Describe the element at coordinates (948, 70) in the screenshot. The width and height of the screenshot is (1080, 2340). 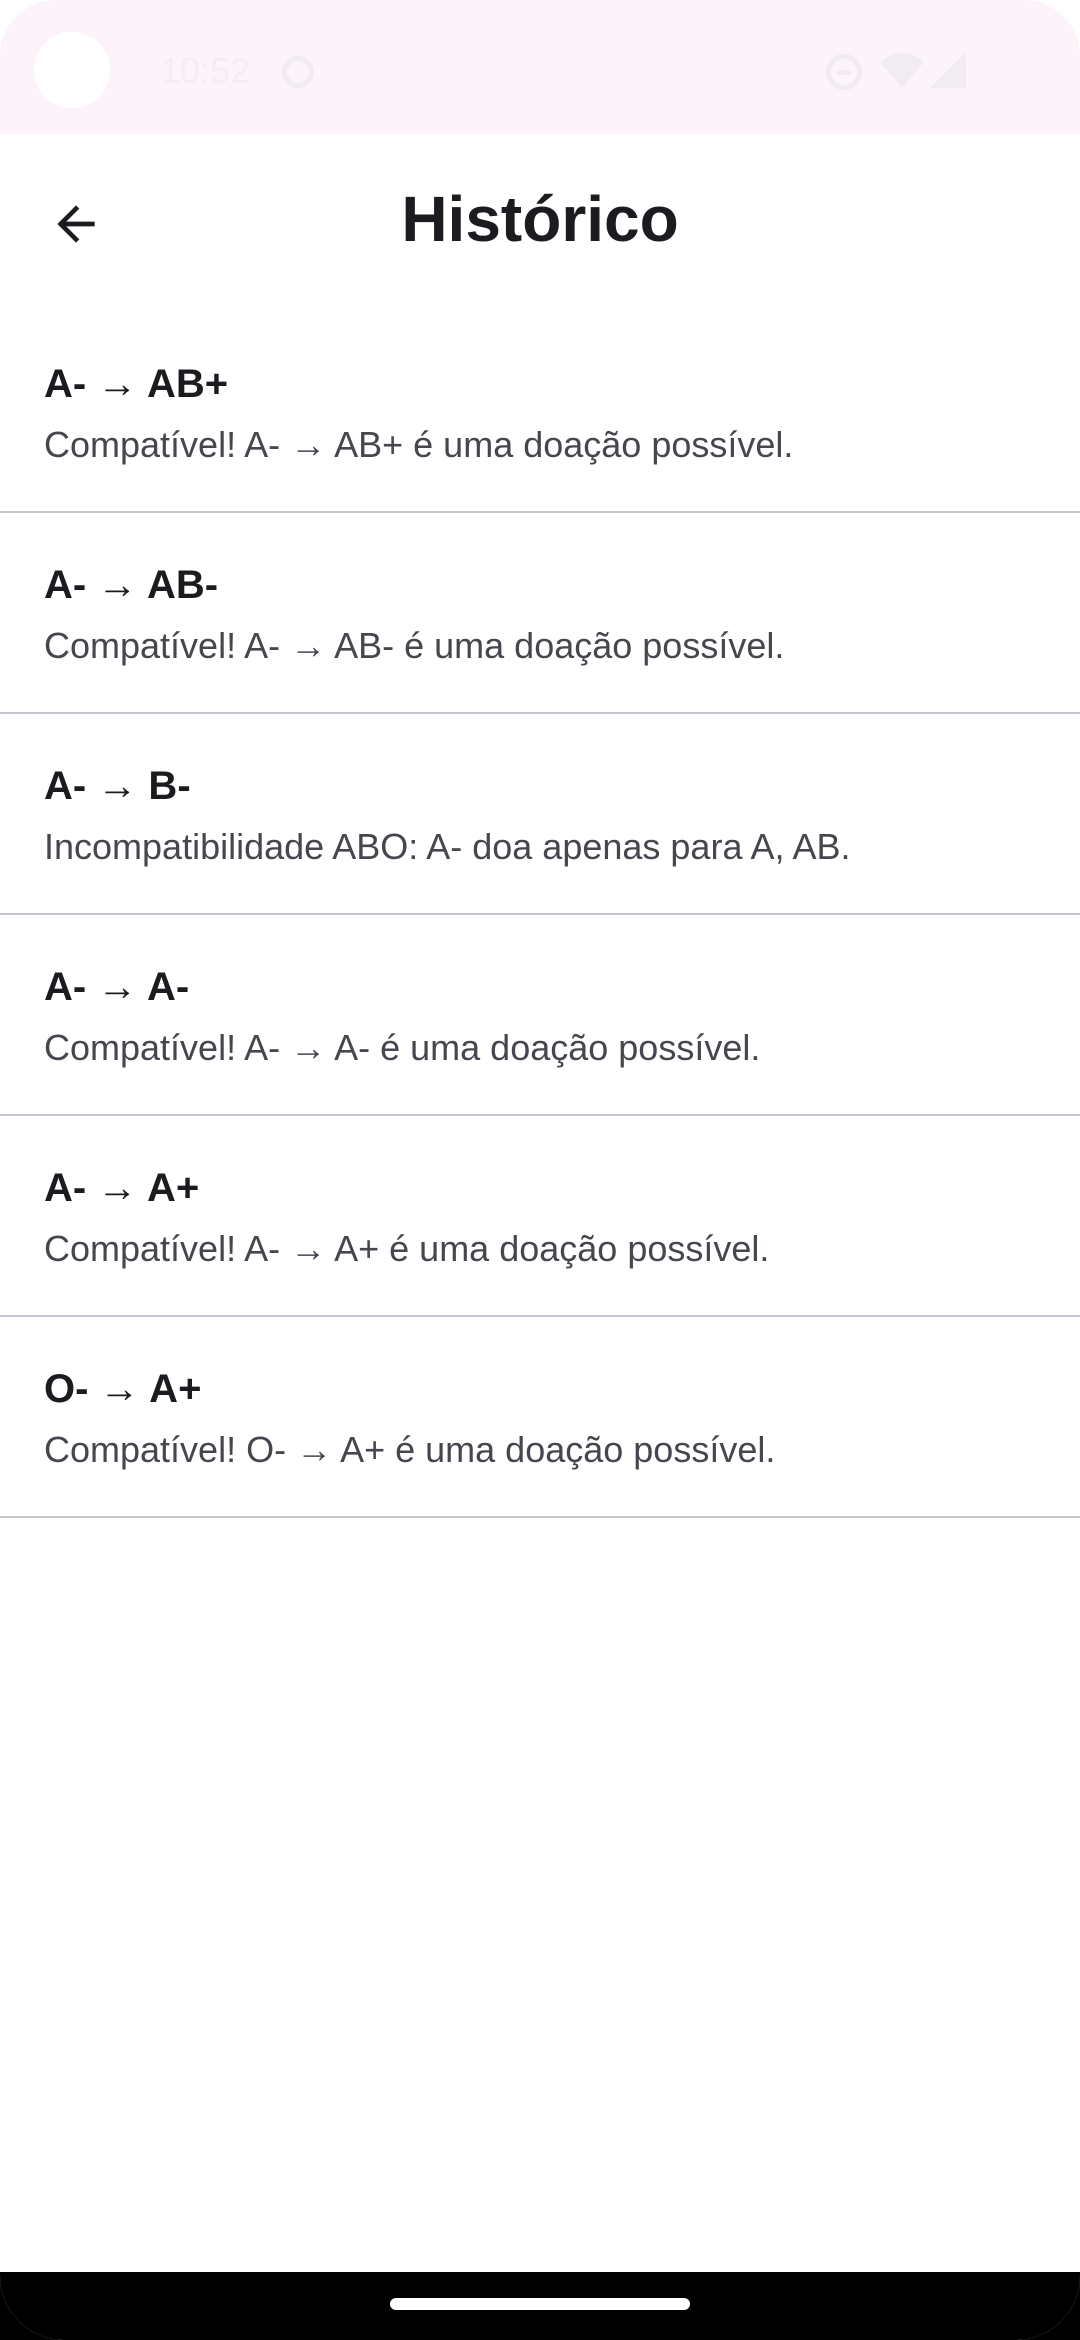
I see `signal-icon` at that location.